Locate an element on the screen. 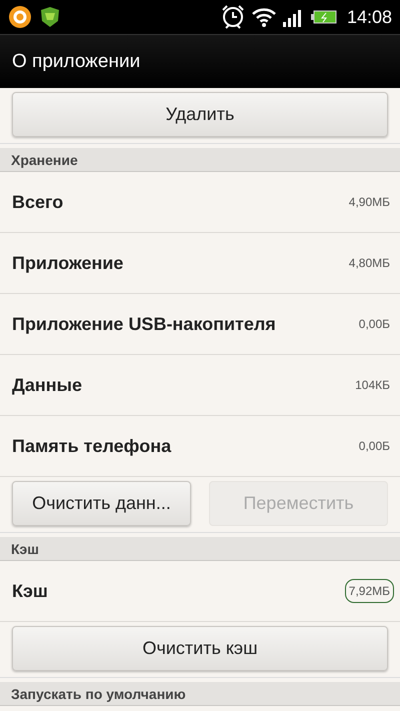 Image resolution: width=400 pixels, height=711 pixels. list-row: Приложение USB-накопителя 0,00Б is located at coordinates (200, 324).